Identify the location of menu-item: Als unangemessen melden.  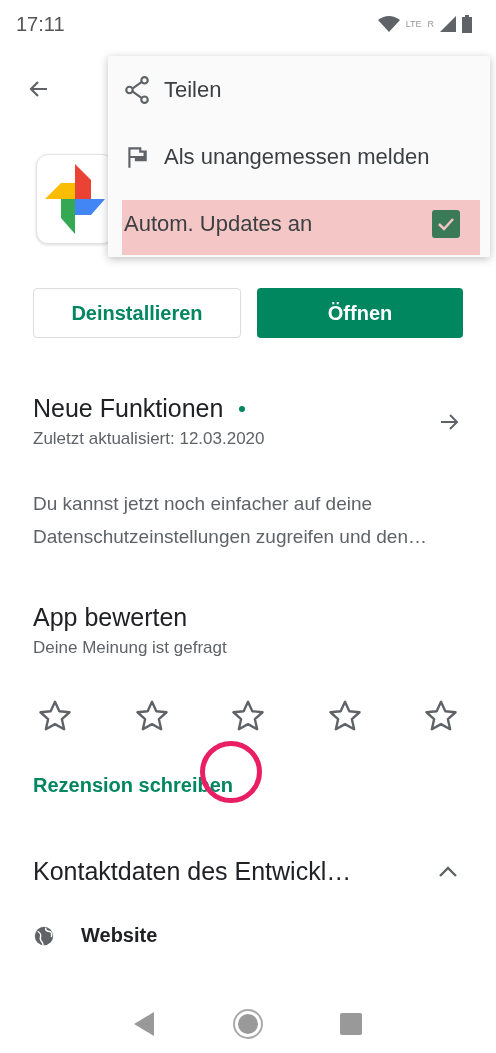
(299, 156).